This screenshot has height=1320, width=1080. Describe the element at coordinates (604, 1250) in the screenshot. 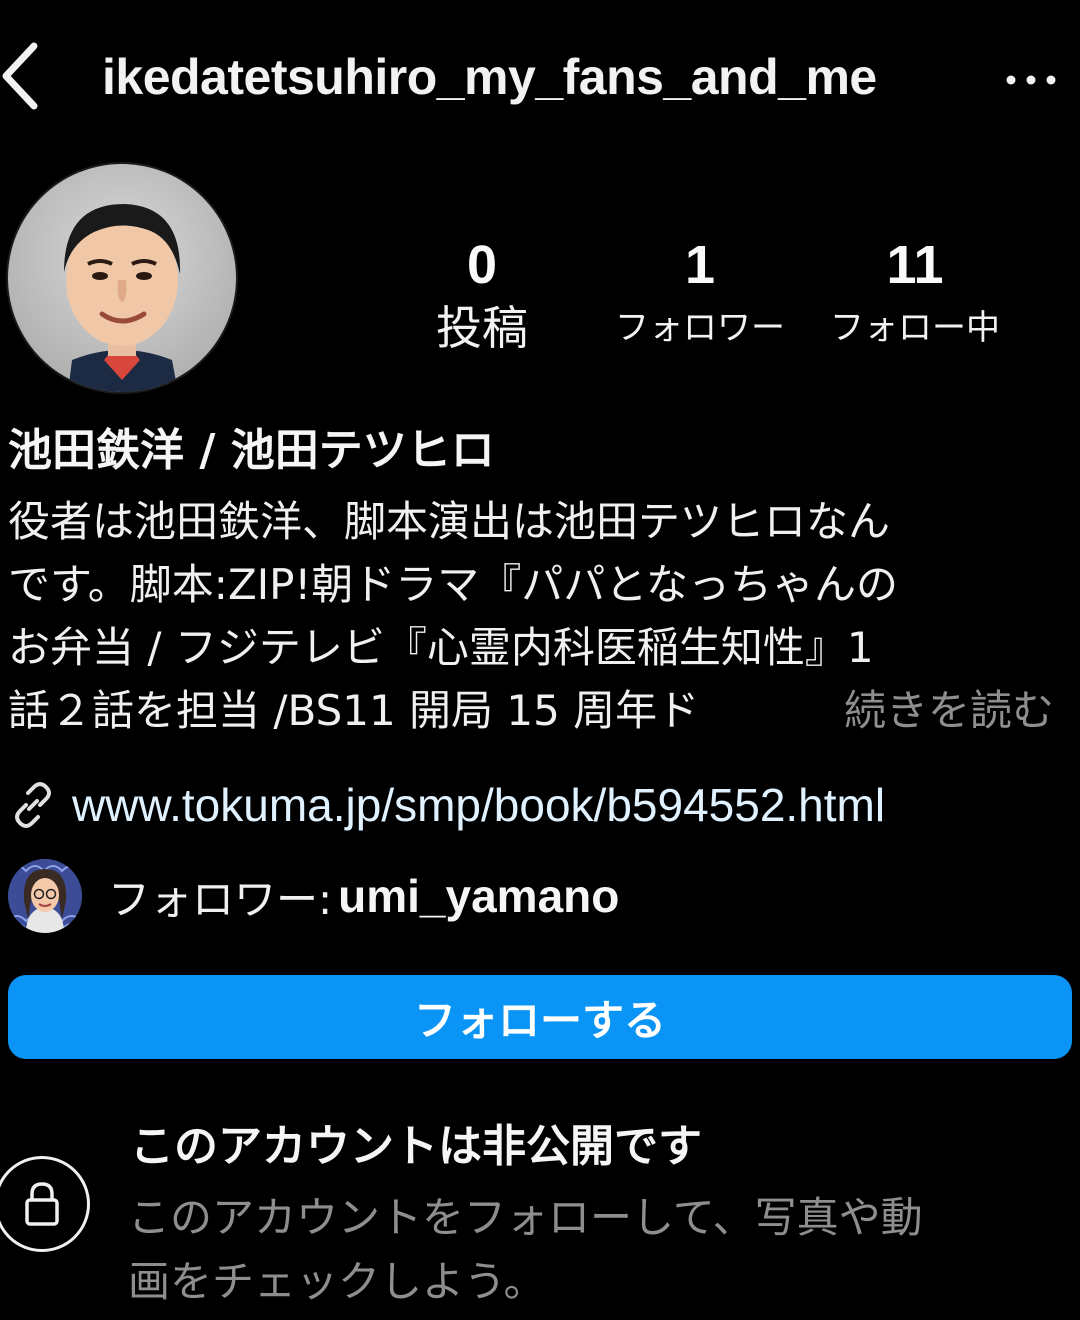

I see `private-account-description: このアカウントをフォローして、写真や動 画をチェックしよう。` at that location.